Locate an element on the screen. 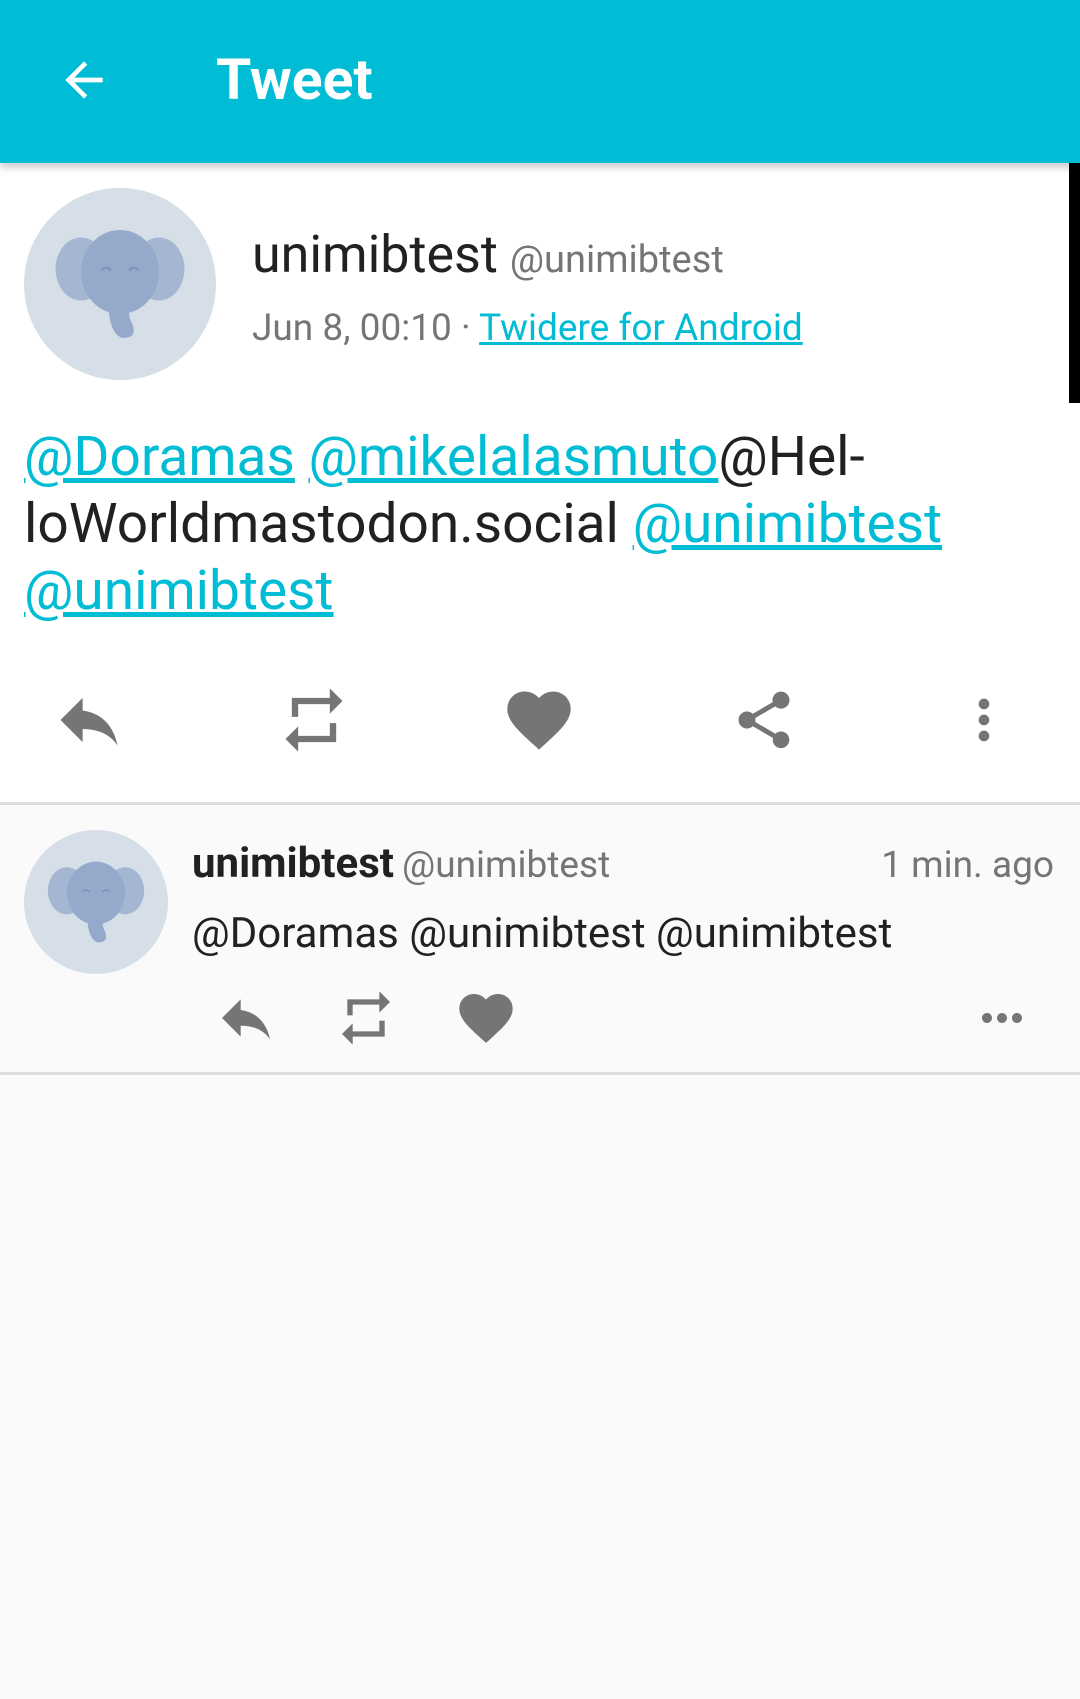 The width and height of the screenshot is (1080, 1699). source-link: Twidere for Android is located at coordinates (641, 328).